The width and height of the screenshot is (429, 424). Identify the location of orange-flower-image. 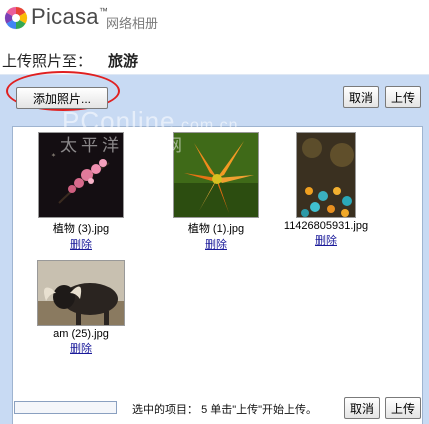
(216, 175).